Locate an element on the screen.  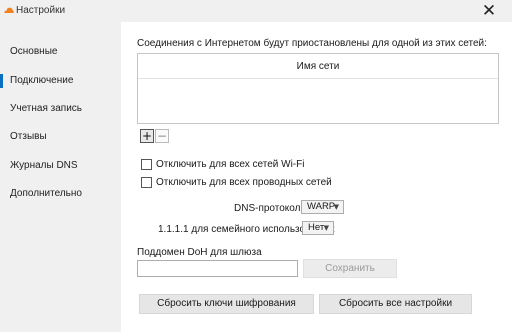
window-title: Настройки is located at coordinates (41, 10).